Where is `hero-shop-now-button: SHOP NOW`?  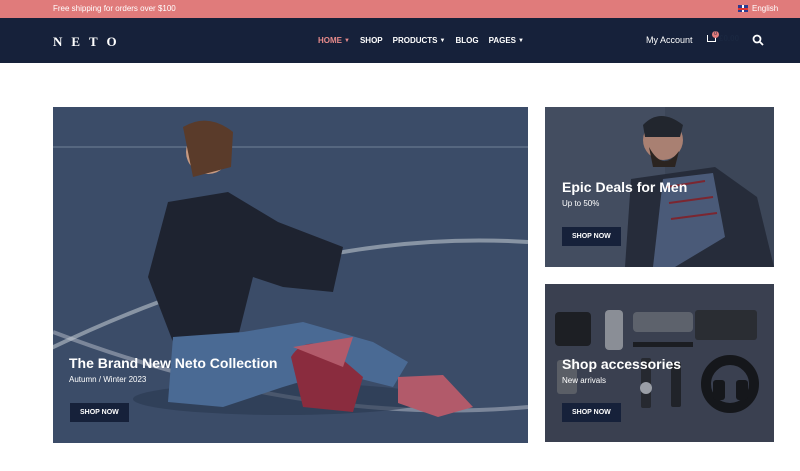
hero-shop-now-button: SHOP NOW is located at coordinates (99, 412).